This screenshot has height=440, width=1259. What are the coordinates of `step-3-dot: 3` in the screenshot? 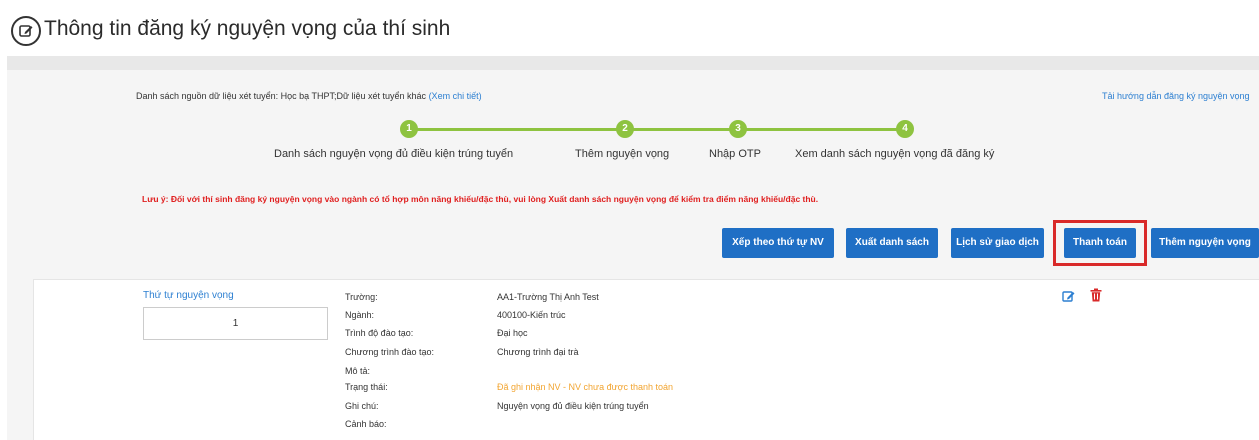 It's located at (738, 129).